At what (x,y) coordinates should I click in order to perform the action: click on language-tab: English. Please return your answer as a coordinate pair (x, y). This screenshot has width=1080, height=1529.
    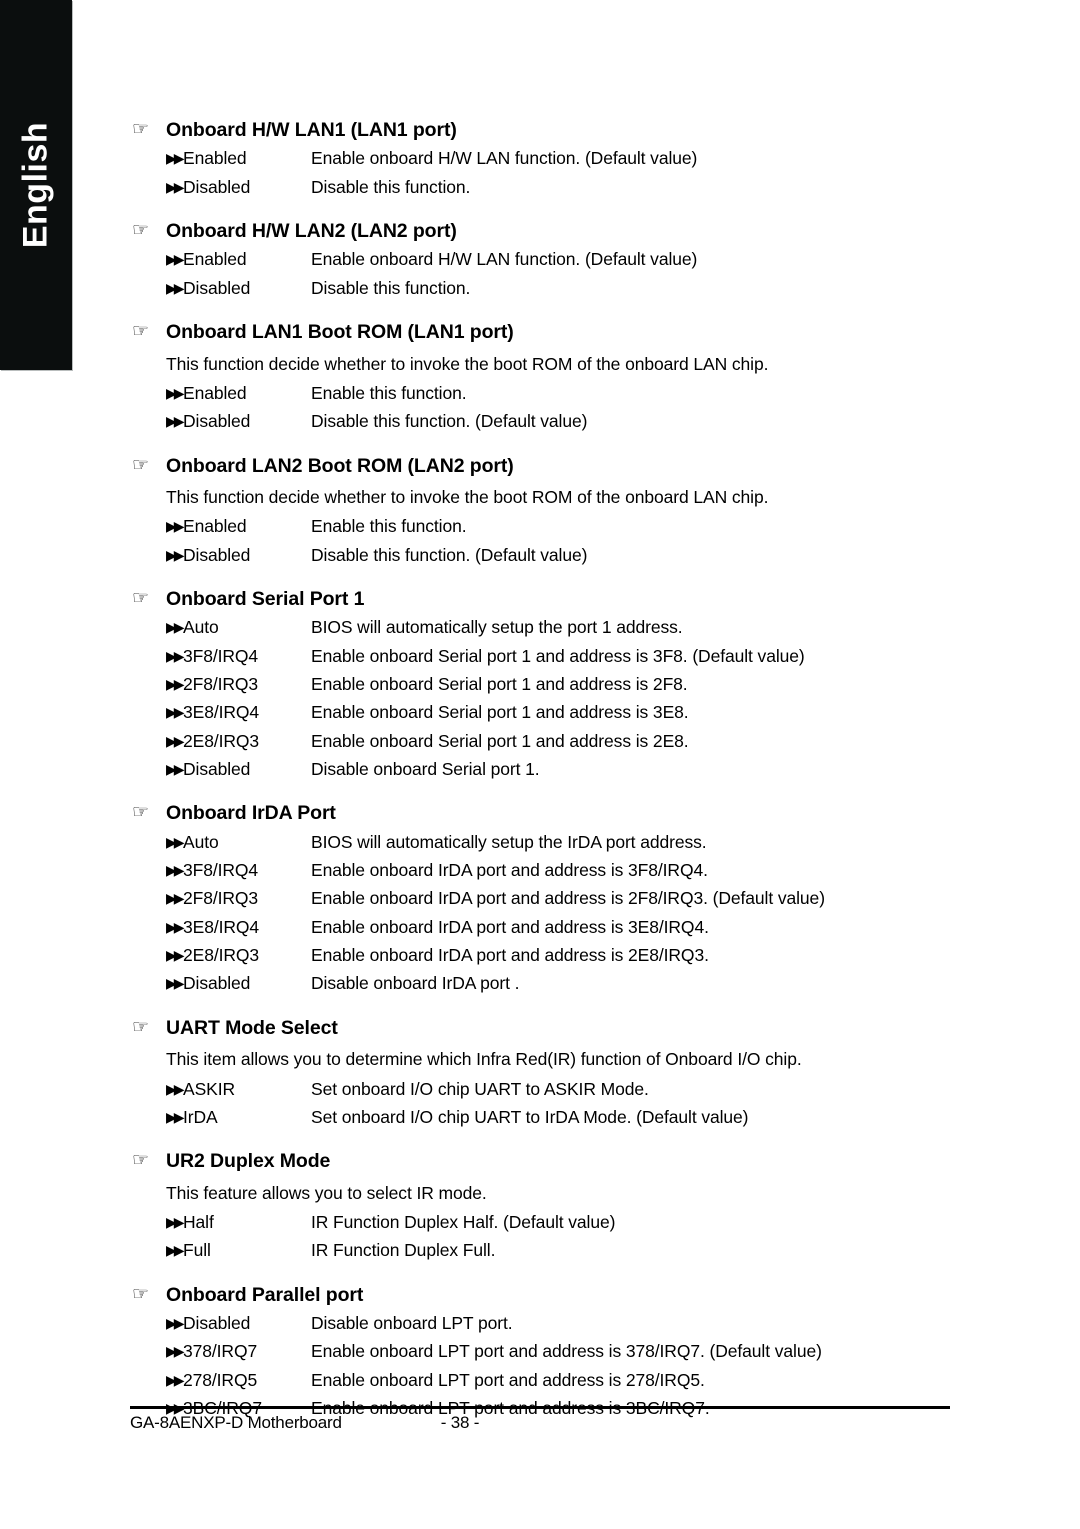
    Looking at the image, I should click on (36, 185).